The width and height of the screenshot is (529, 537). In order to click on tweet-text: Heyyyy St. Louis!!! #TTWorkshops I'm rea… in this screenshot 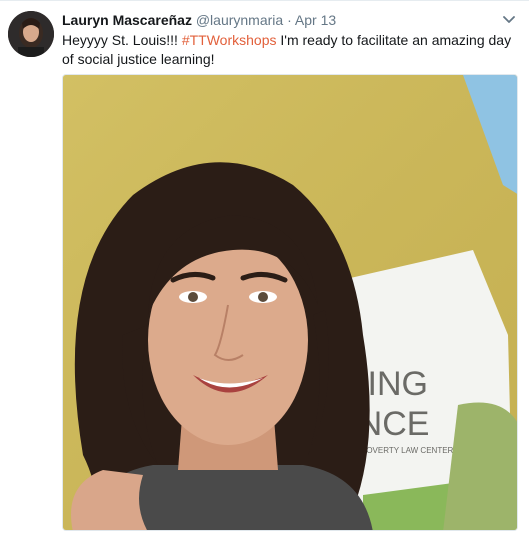, I will do `click(287, 50)`.